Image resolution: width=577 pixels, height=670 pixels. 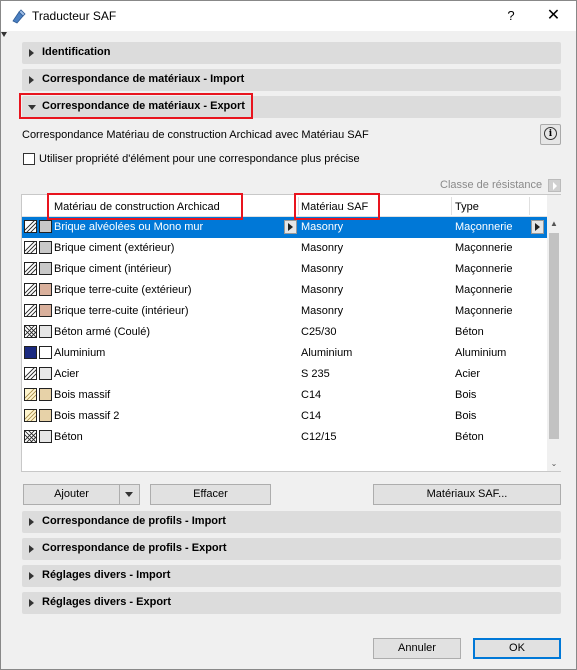 What do you see at coordinates (291, 549) in the screenshot?
I see `section-profile-export: Correspondance de profils - Export` at bounding box center [291, 549].